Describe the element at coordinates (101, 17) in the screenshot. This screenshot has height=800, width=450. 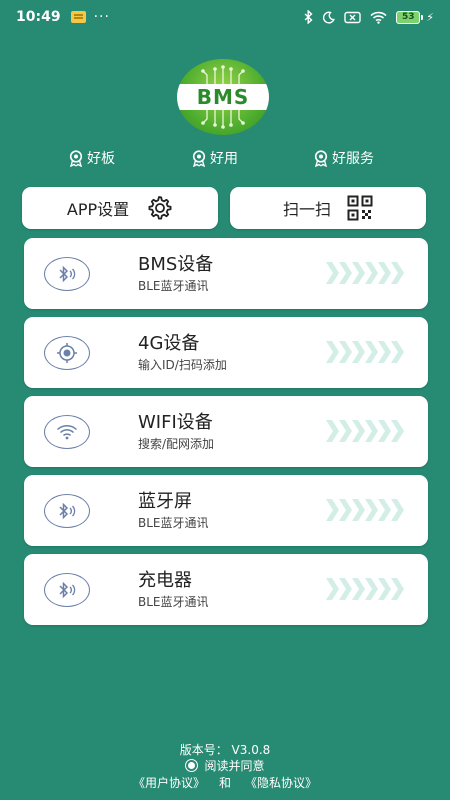
I see `more-notifications-icon: ···` at that location.